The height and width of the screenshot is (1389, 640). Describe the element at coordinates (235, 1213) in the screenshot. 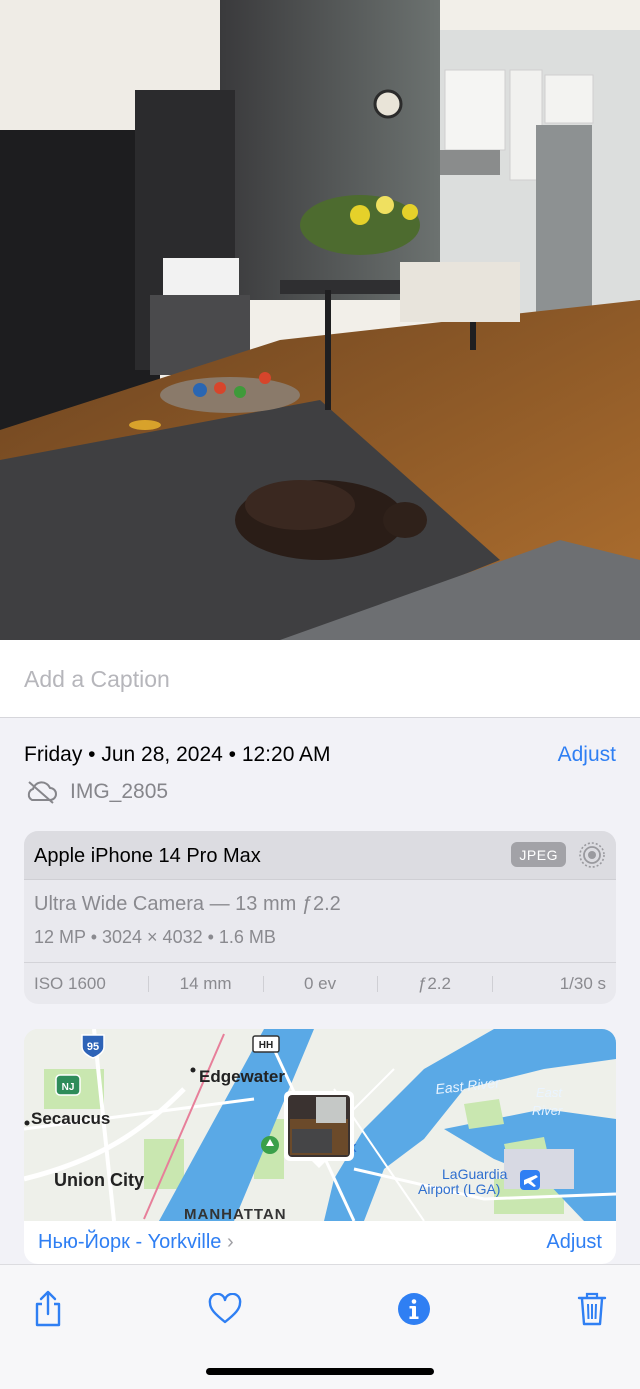

I see `map-label-manhattan: MANHATTAN` at that location.